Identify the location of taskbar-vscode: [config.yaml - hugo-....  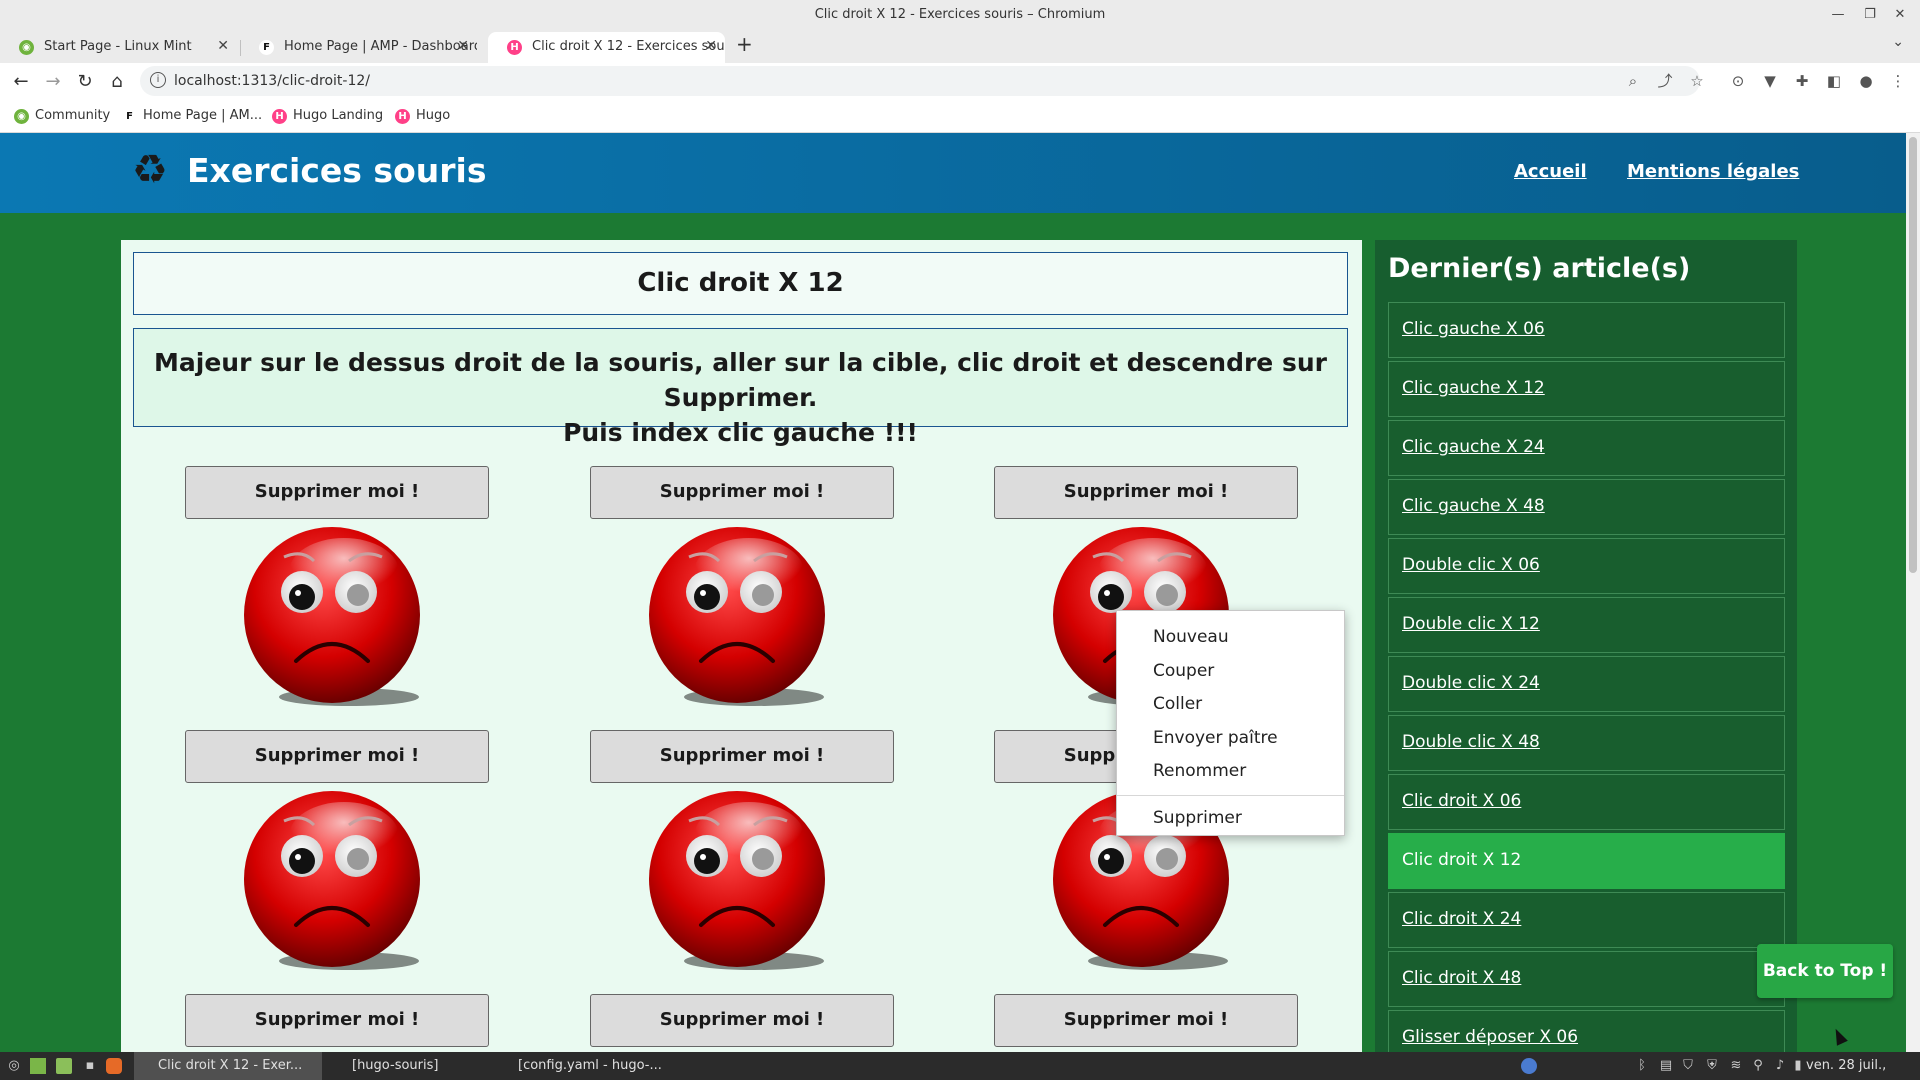
(592, 1066).